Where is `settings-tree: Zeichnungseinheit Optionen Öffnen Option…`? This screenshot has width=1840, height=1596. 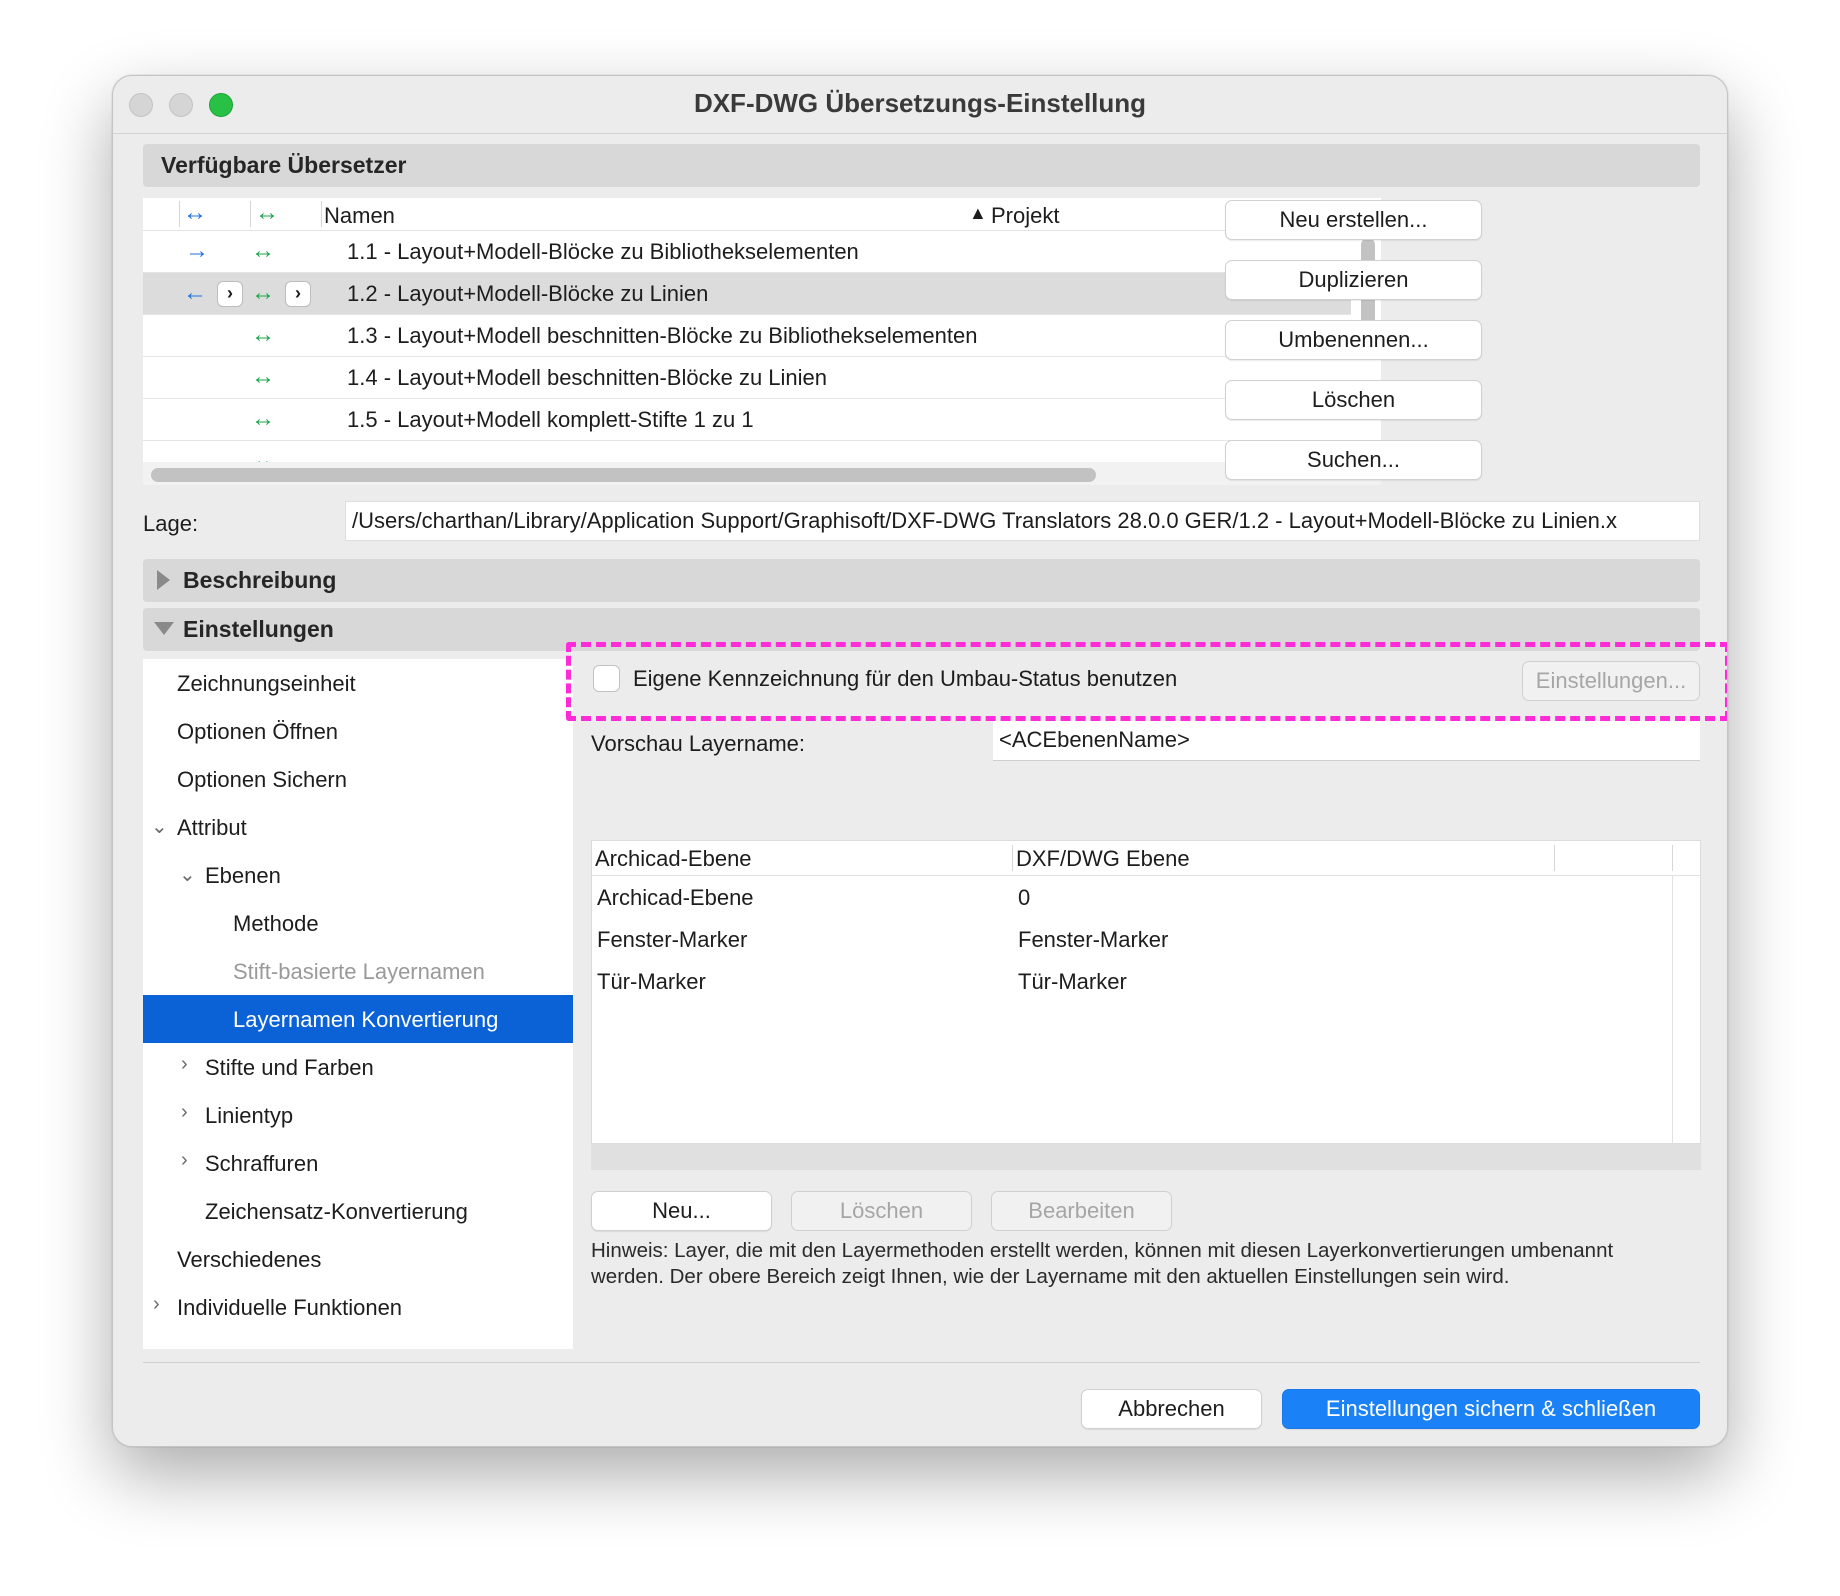
settings-tree: Zeichnungseinheit Optionen Öffnen Option… is located at coordinates (358, 1004).